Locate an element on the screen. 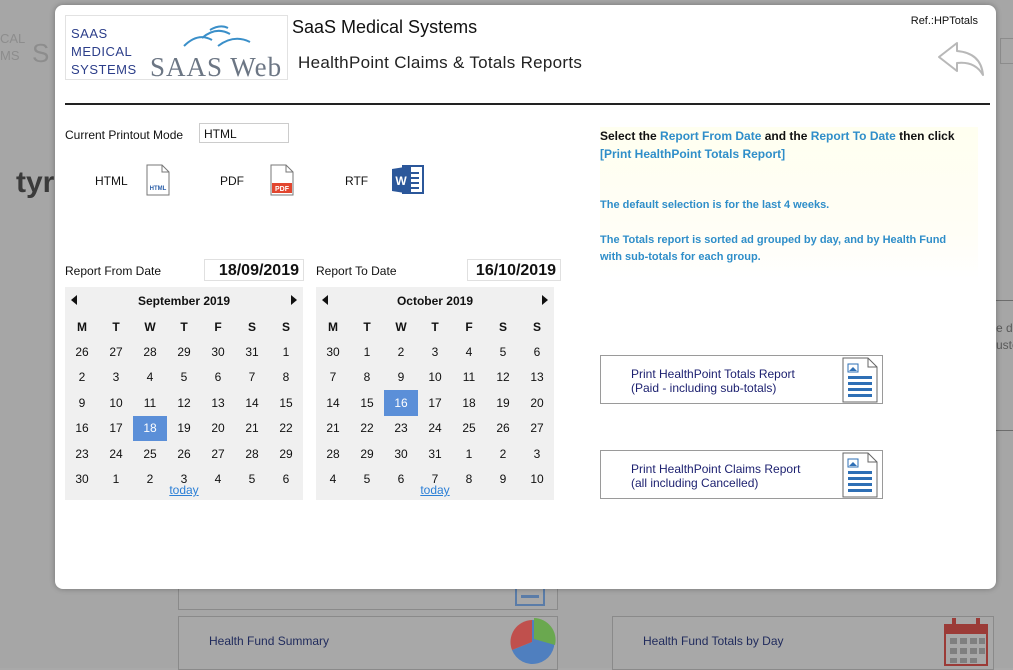 The width and height of the screenshot is (1013, 670). from-date-field: 18/09/2019 is located at coordinates (254, 270).